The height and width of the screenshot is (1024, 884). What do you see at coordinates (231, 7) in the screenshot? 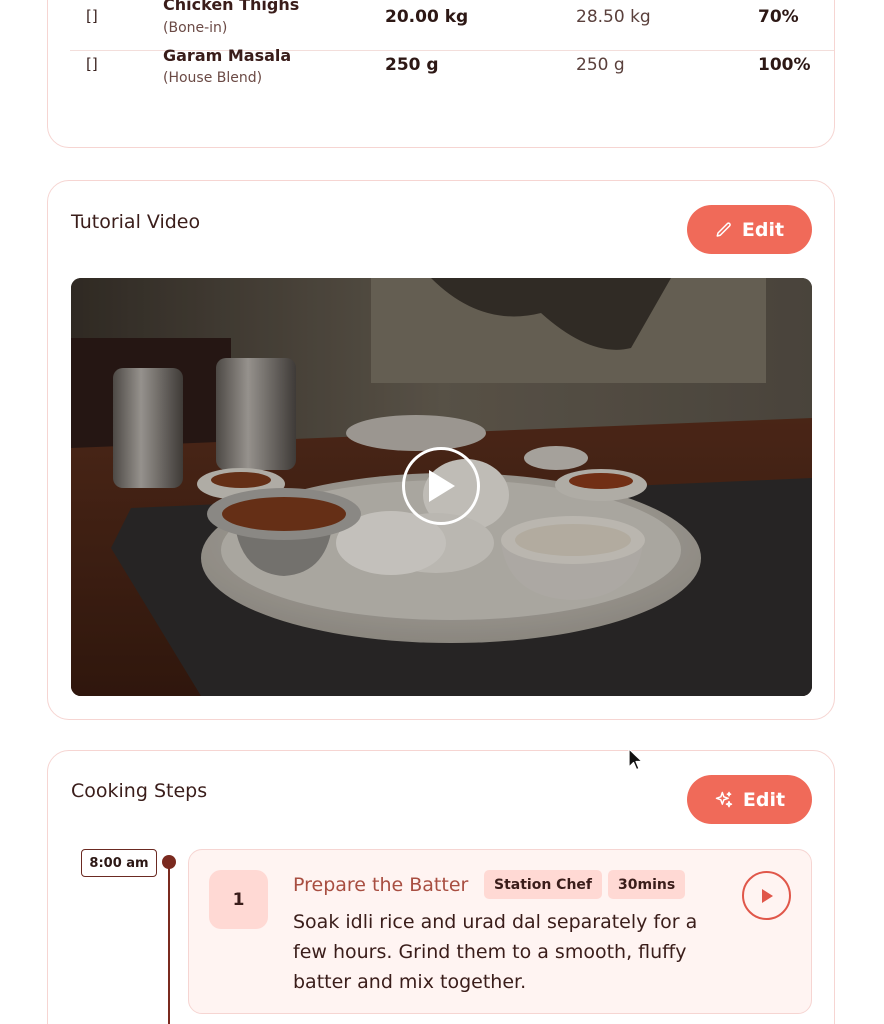
I see `ingredient-name: Chicken Thighs` at bounding box center [231, 7].